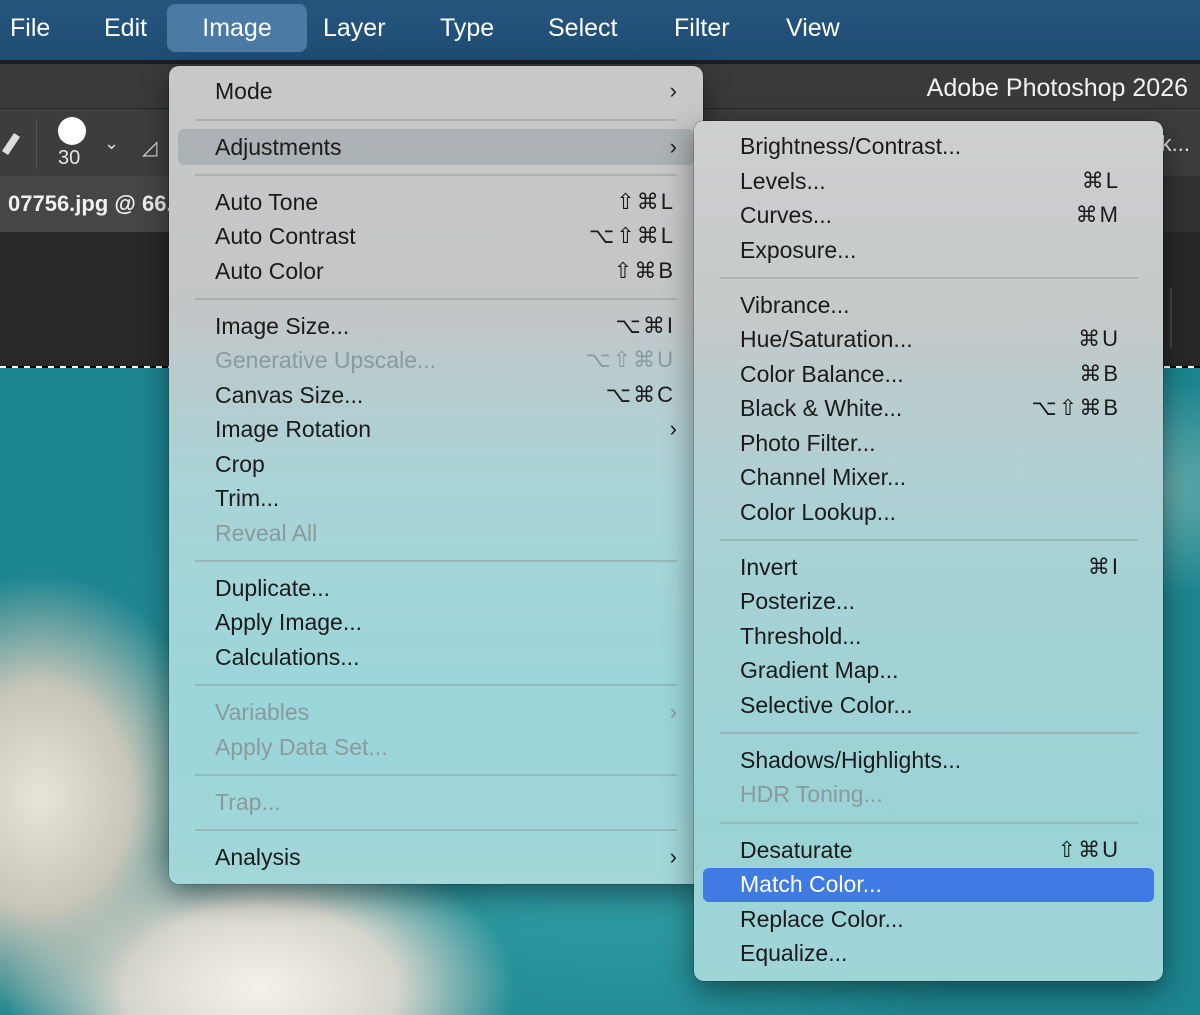 Image resolution: width=1200 pixels, height=1015 pixels. What do you see at coordinates (446, 429) in the screenshot?
I see `menu-item-image-rotation: Image Rotation ›` at bounding box center [446, 429].